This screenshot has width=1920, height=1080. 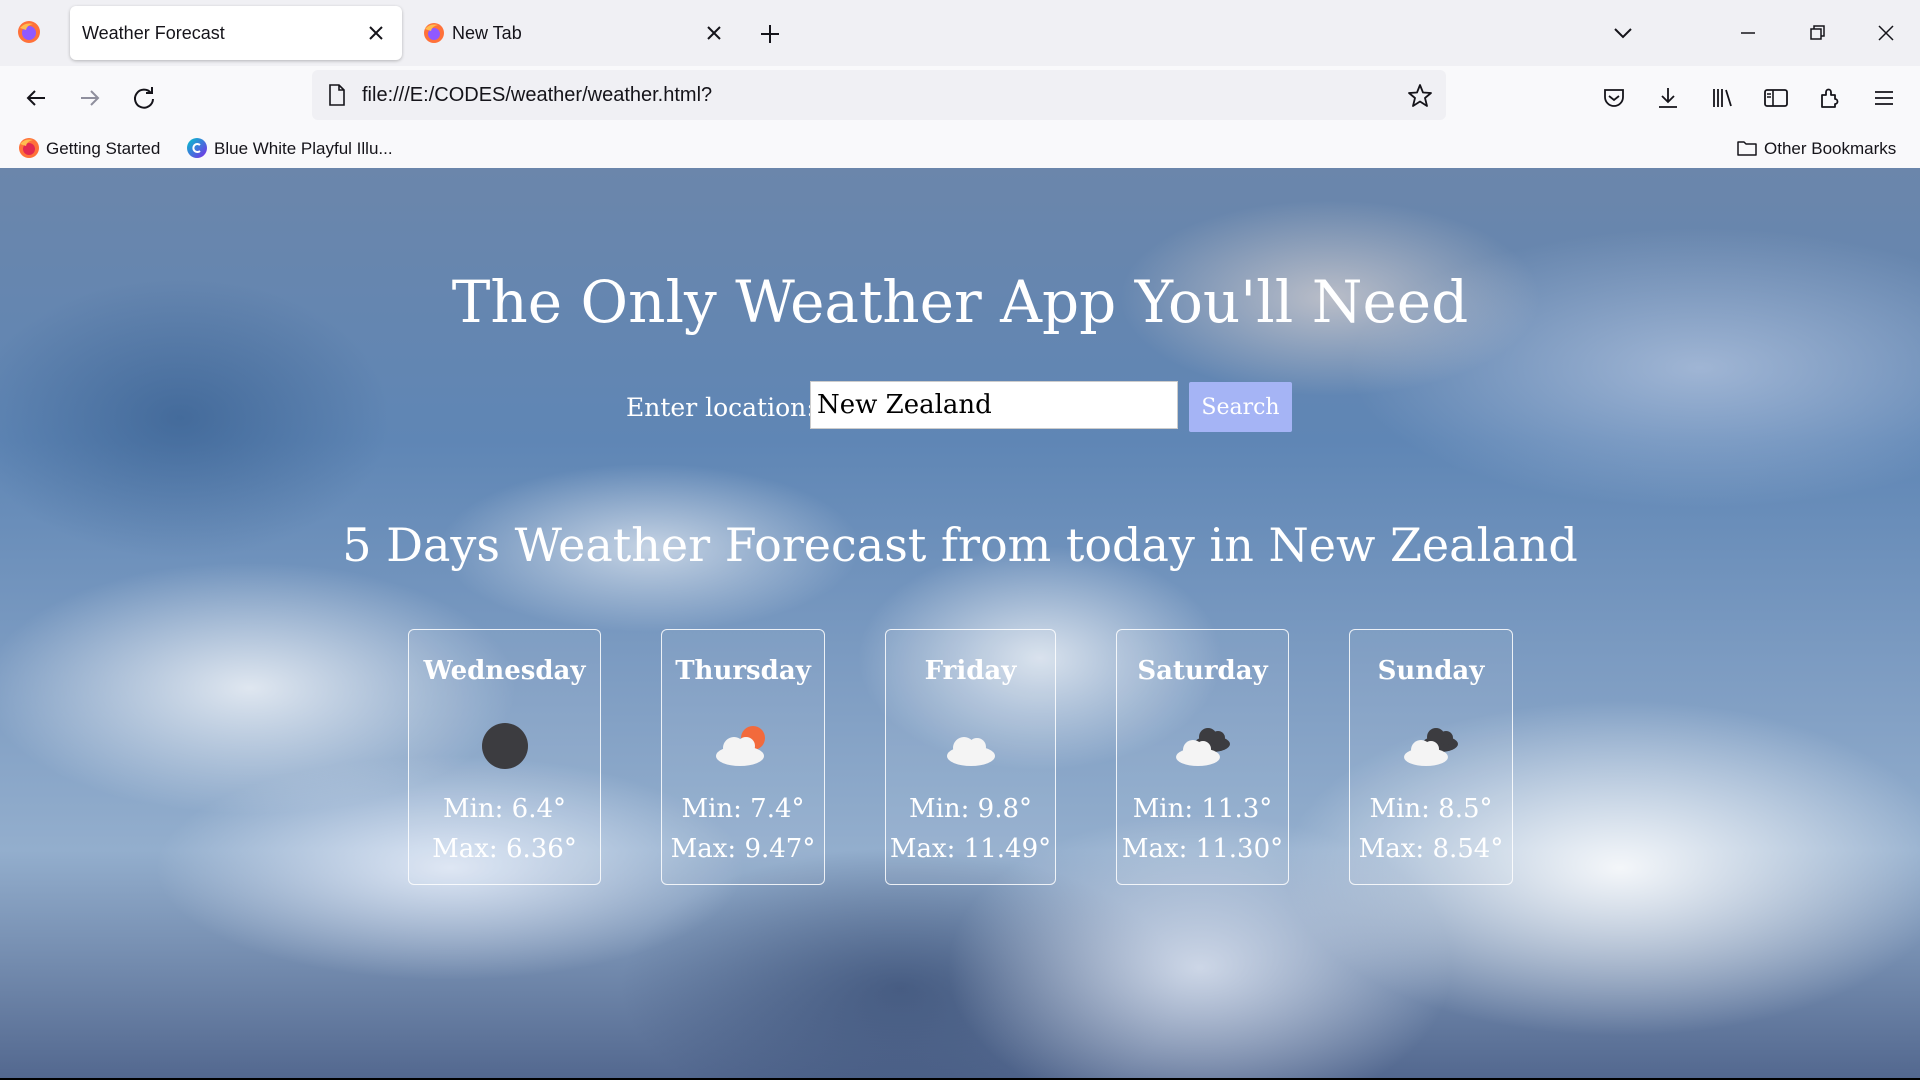 What do you see at coordinates (29, 32) in the screenshot?
I see `firefox-menu-icon` at bounding box center [29, 32].